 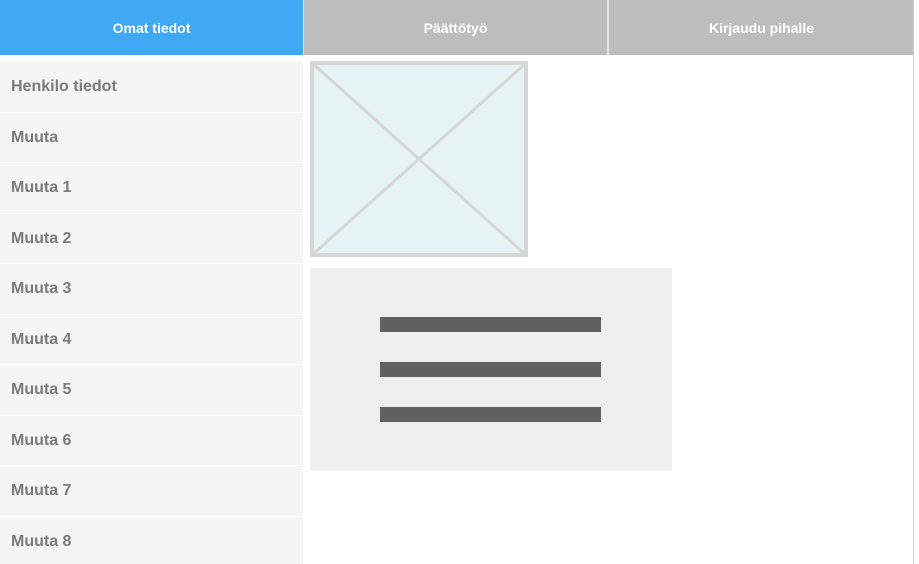 What do you see at coordinates (760, 27) in the screenshot?
I see `tab-kirjaudu-pihalle: Kirjaudu pihalle` at bounding box center [760, 27].